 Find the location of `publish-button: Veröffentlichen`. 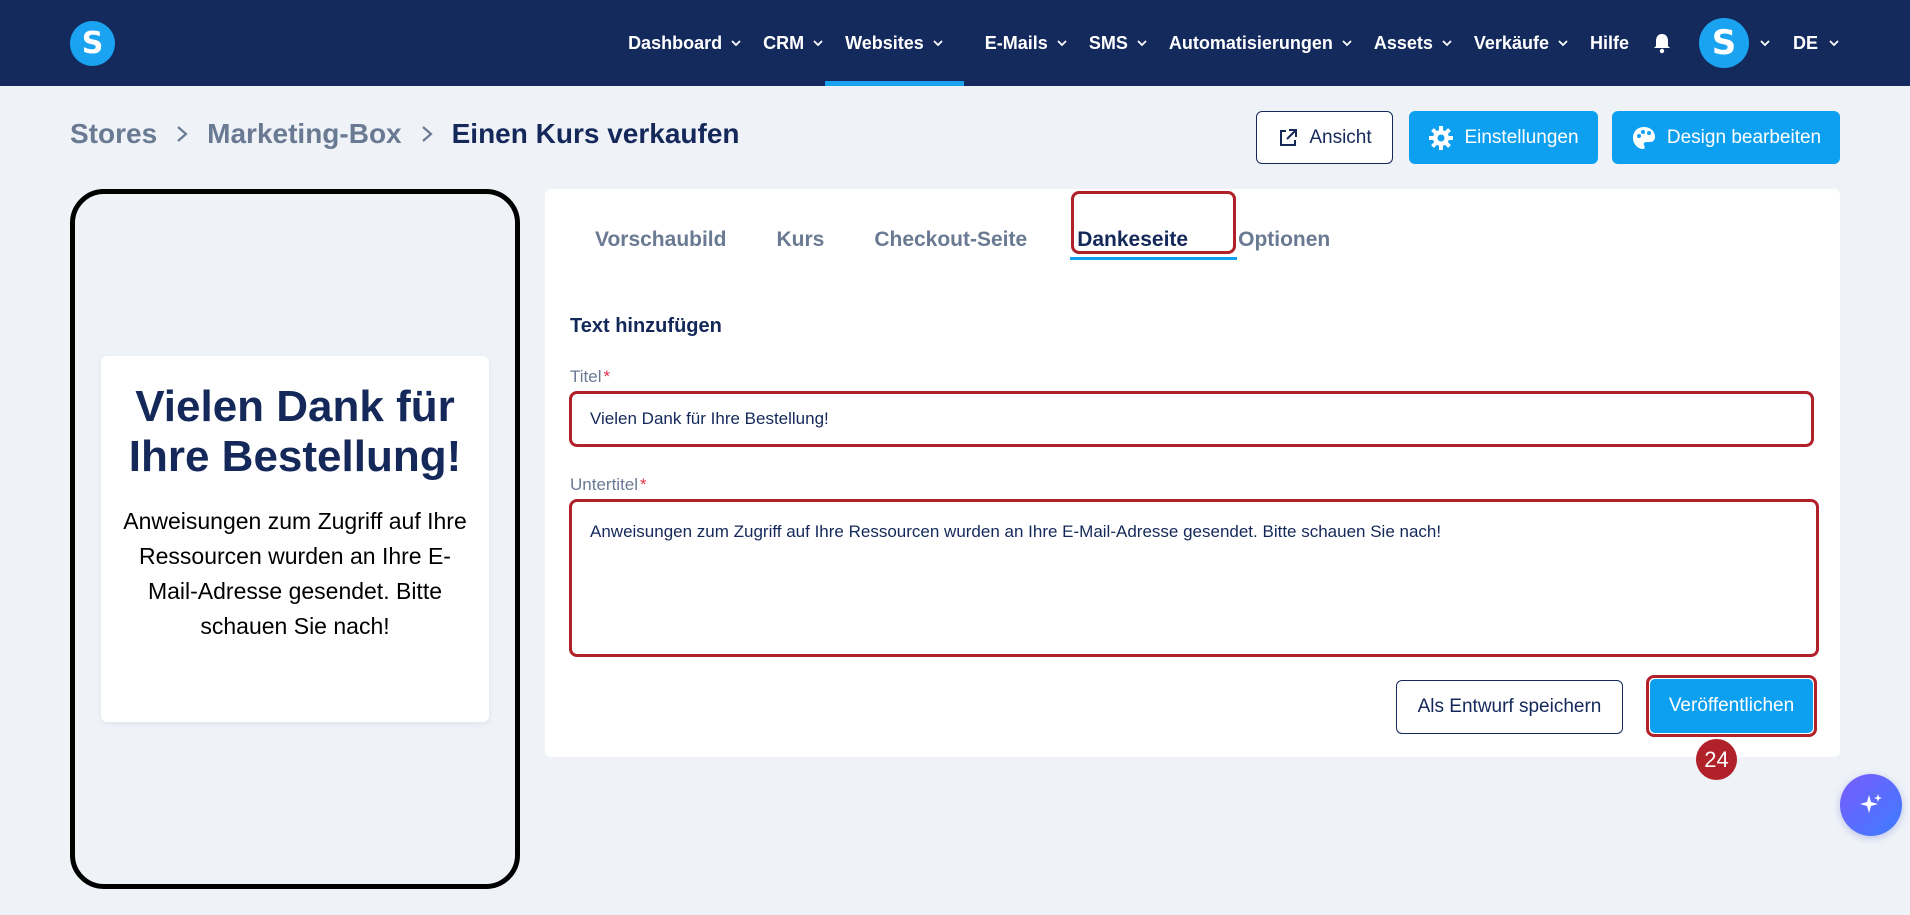

publish-button: Veröffentlichen is located at coordinates (1731, 706).